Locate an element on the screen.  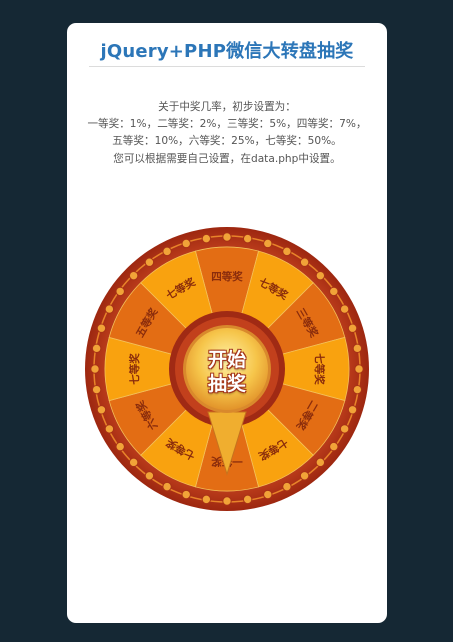
start-lottery-button: 开始 抽奖 is located at coordinates (227, 370).